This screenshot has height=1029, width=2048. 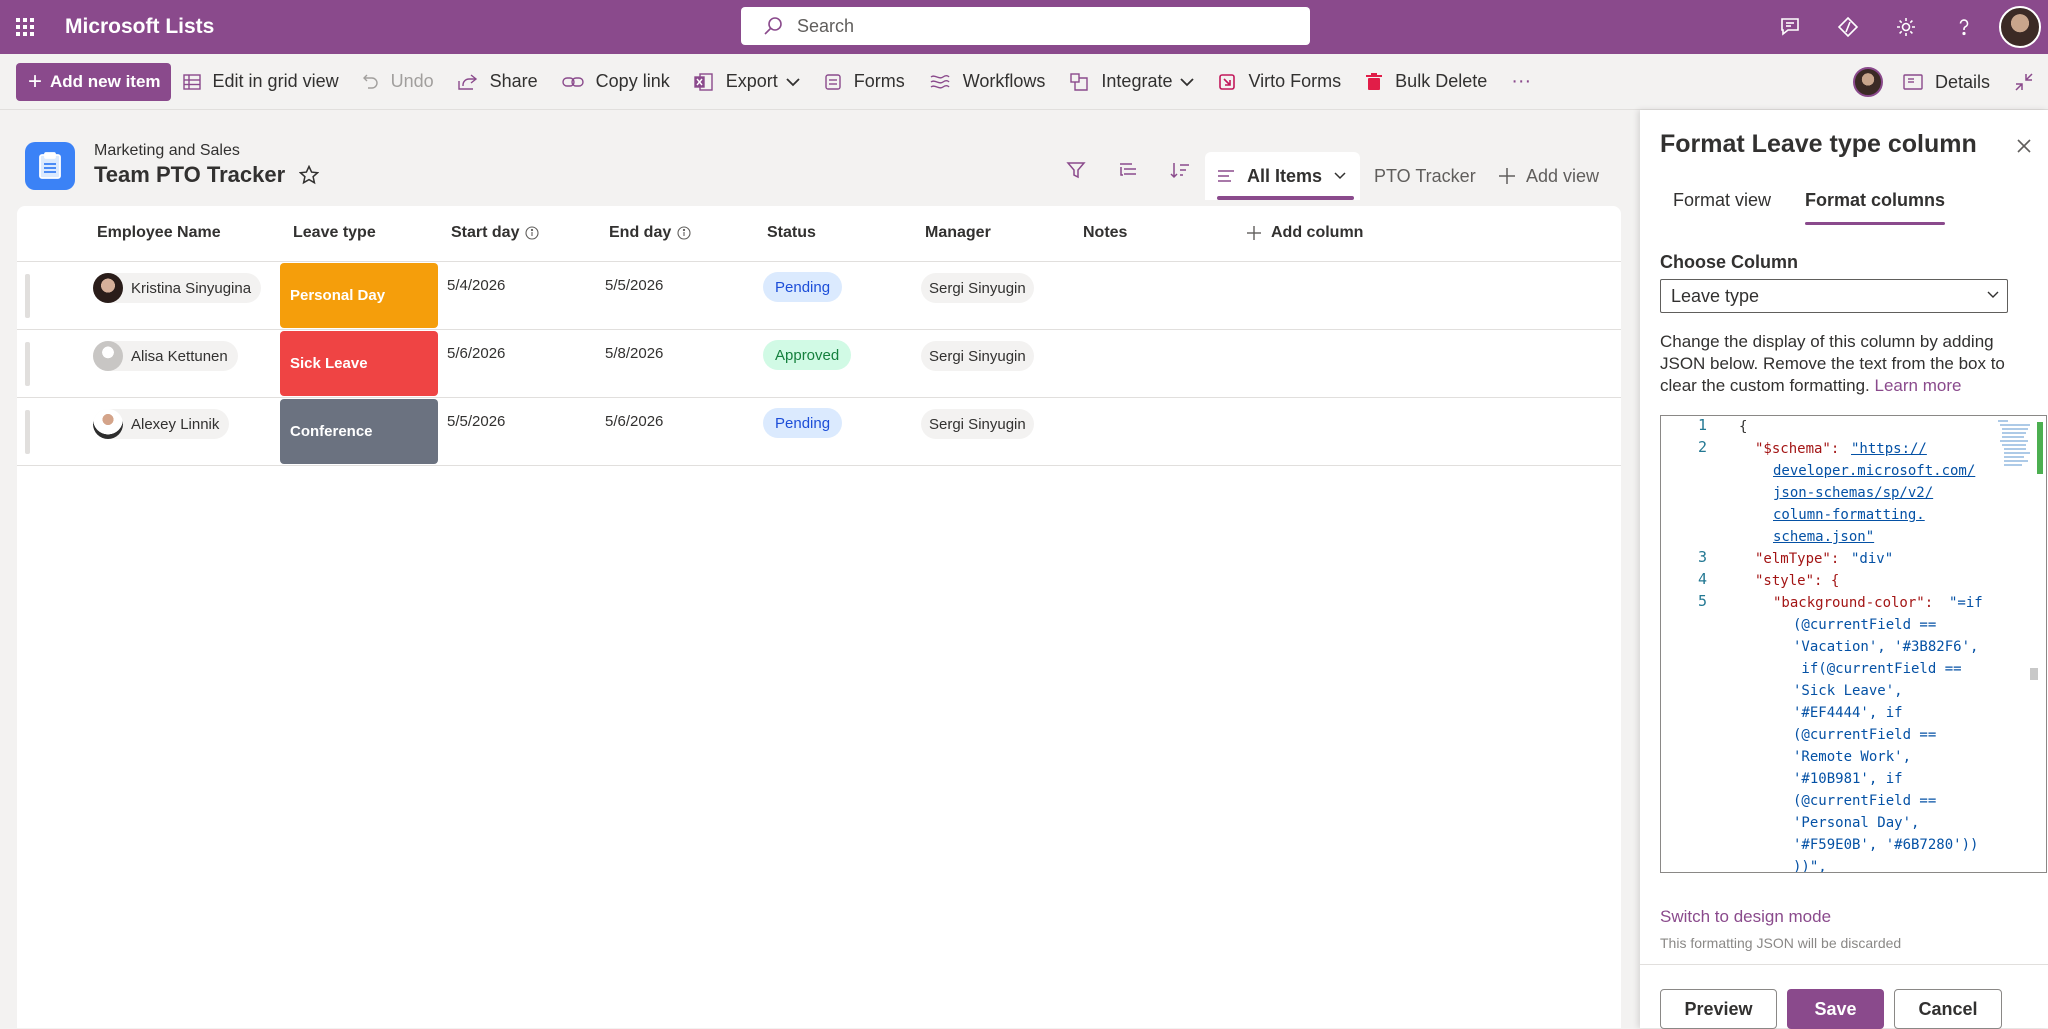 I want to click on choose-column-dropdown: Leave type, so click(x=1834, y=296).